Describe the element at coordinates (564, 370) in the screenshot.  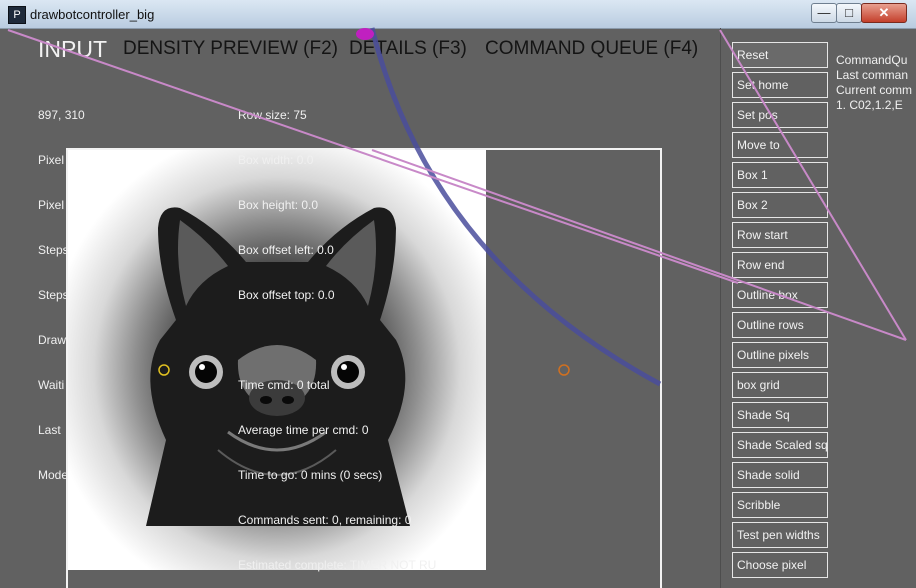
I see `home-marker-b` at that location.